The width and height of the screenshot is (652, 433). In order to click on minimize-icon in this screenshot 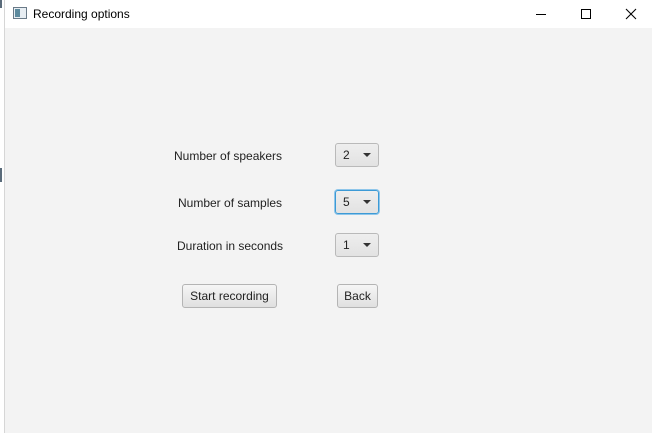, I will do `click(541, 14)`.